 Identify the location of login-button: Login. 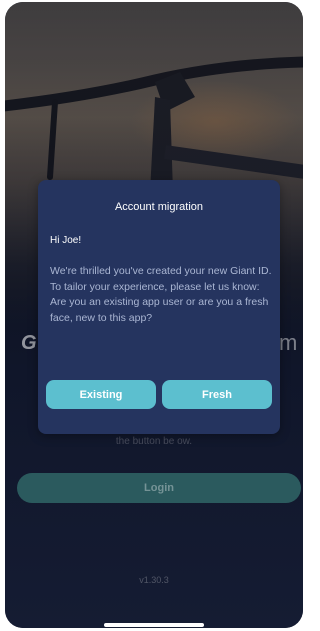
(159, 488).